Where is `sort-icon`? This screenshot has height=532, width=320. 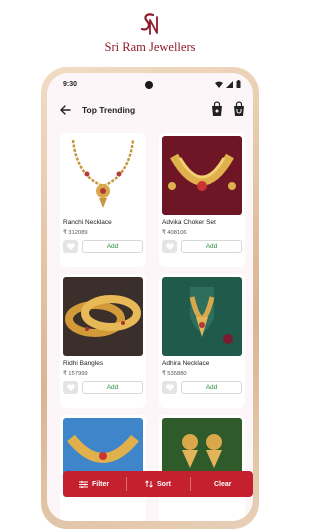
sort-icon is located at coordinates (149, 484).